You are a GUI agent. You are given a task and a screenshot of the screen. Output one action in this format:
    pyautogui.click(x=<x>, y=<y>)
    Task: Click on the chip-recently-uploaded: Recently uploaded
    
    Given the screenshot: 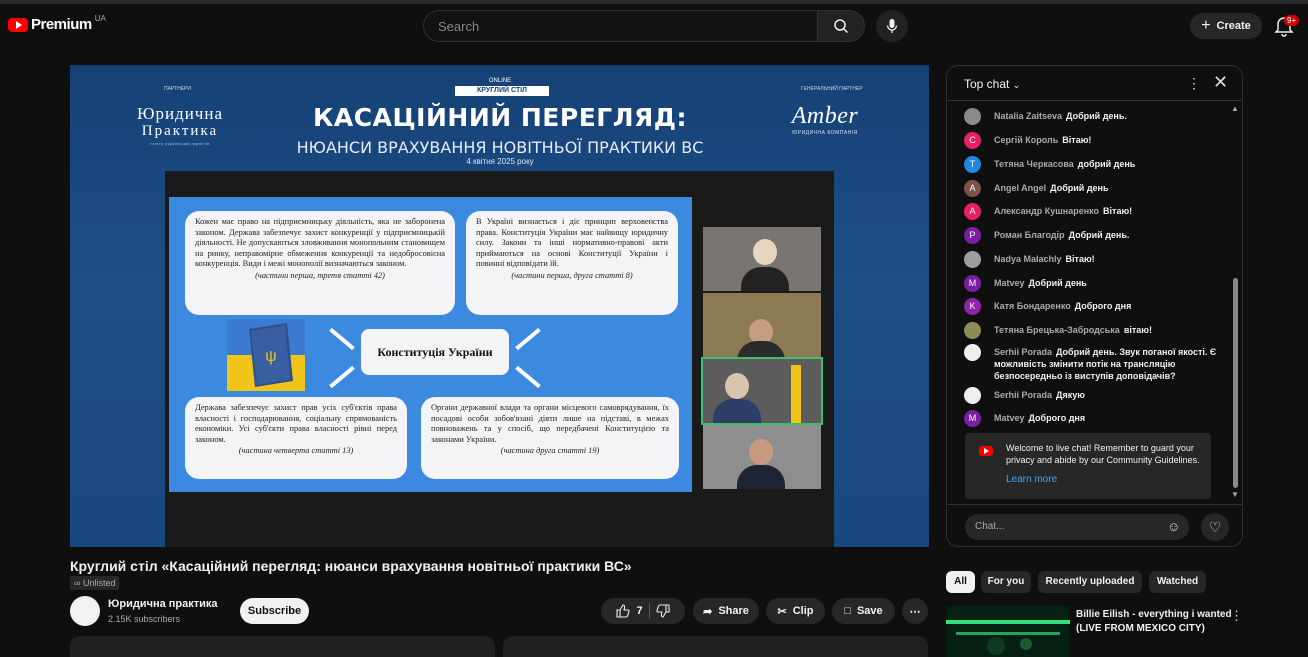 What is the action you would take?
    pyautogui.click(x=1090, y=582)
    